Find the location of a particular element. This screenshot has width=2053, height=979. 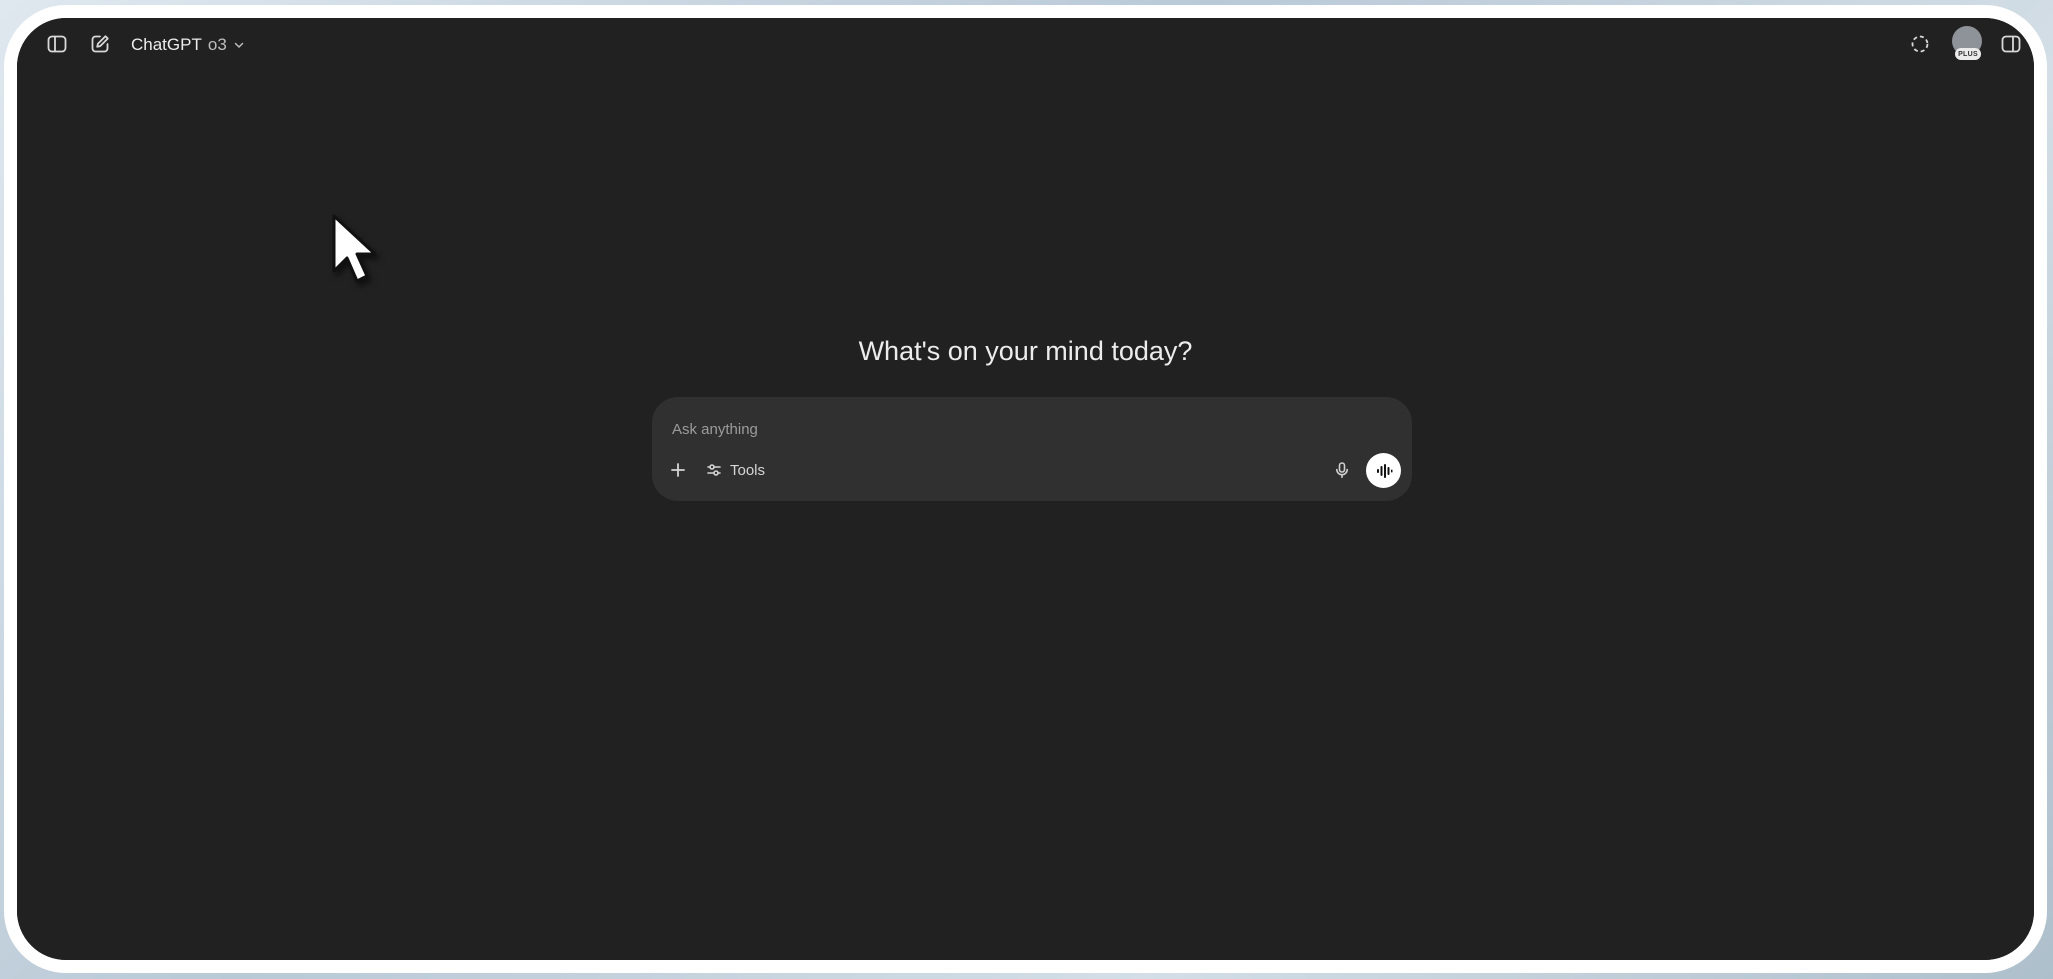

tools-label: Tools is located at coordinates (748, 470).